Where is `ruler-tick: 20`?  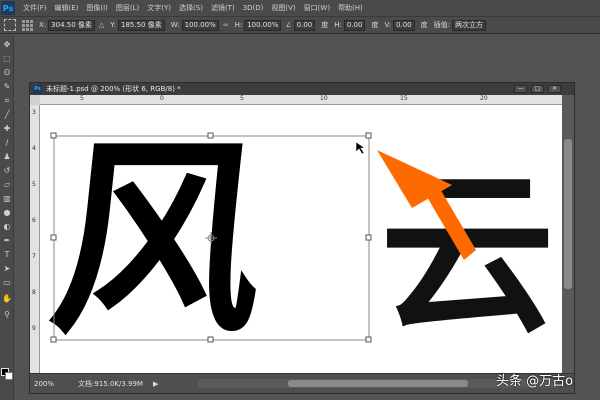 ruler-tick: 20 is located at coordinates (484, 98).